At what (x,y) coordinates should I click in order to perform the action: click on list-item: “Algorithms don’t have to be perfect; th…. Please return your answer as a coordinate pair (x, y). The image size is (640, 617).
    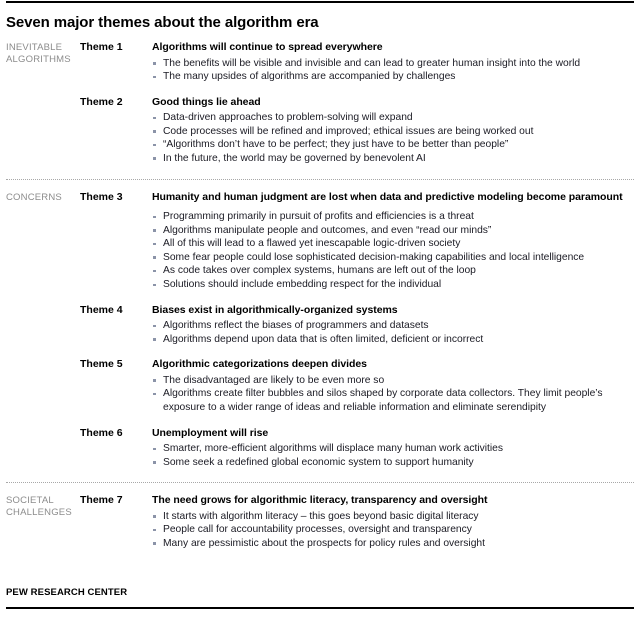
    Looking at the image, I should click on (393, 145).